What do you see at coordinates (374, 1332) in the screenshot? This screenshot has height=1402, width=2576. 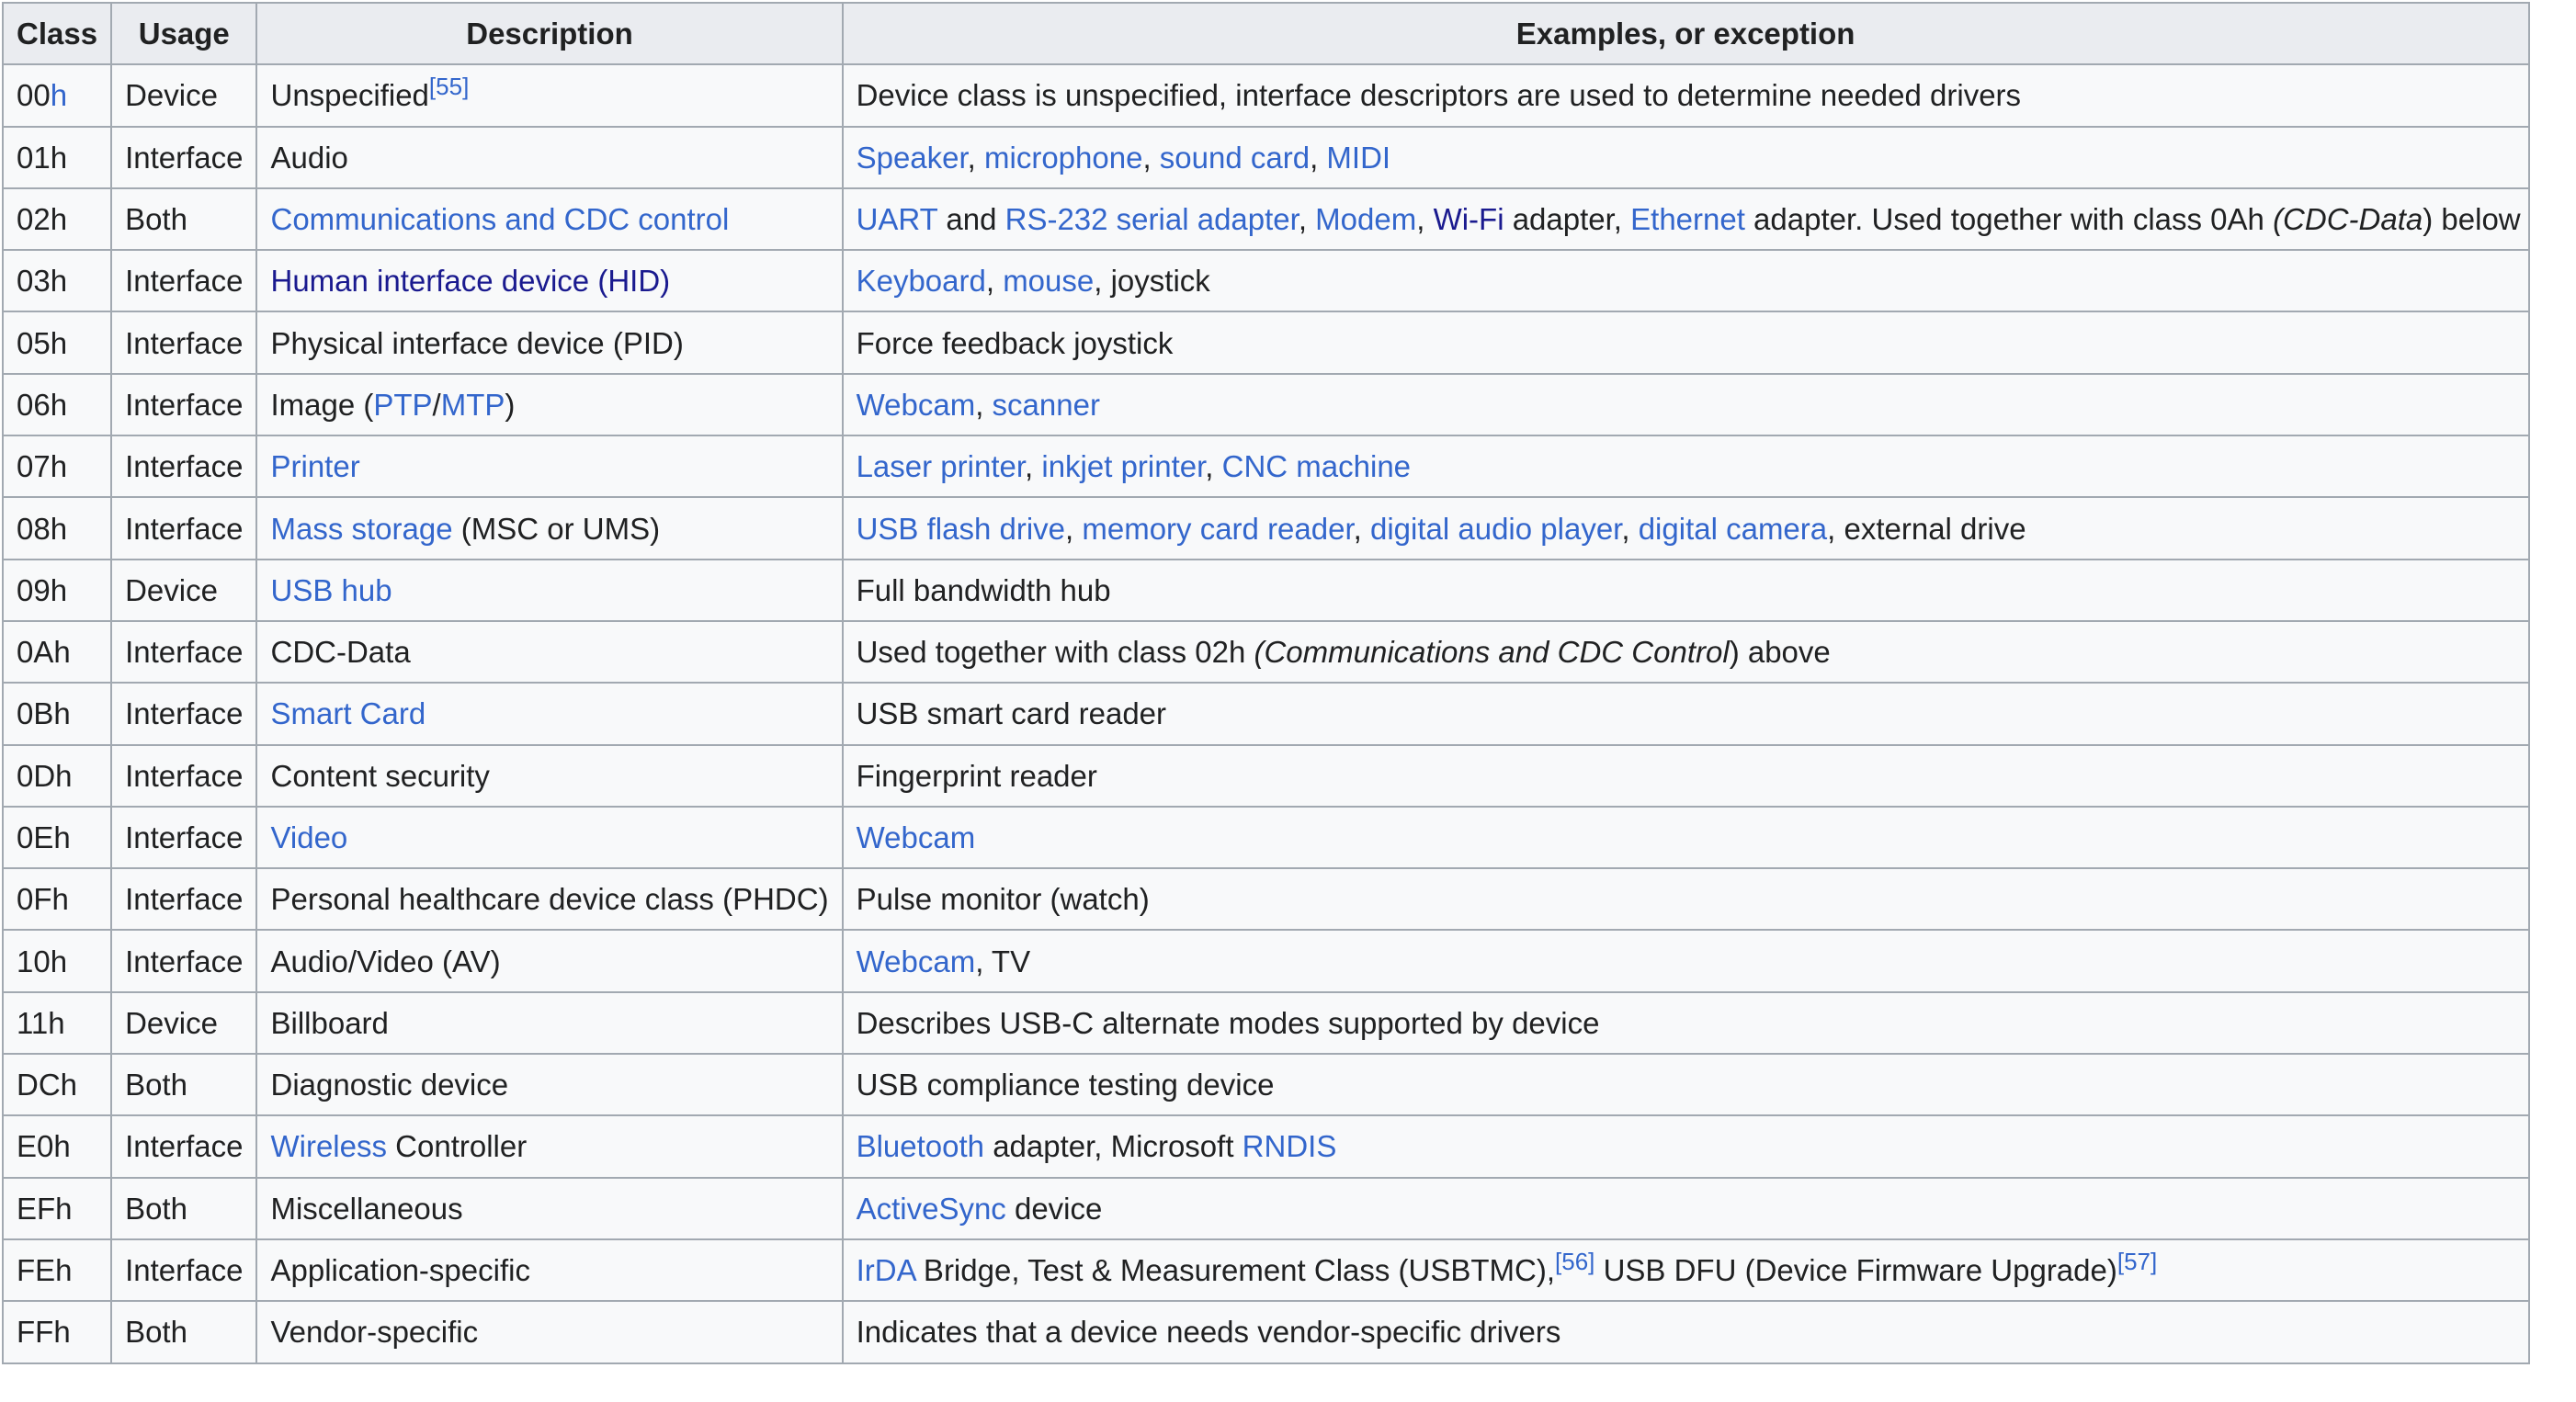 I see `cell-text: Vendor-specific` at bounding box center [374, 1332].